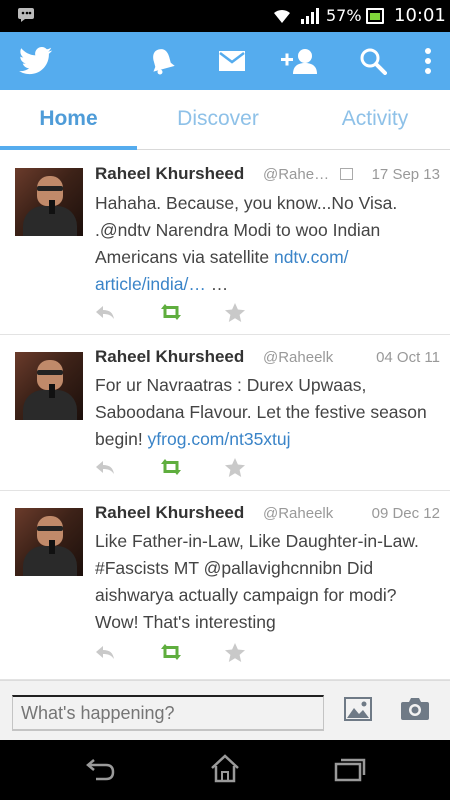  Describe the element at coordinates (344, 15) in the screenshot. I see `battery-percent: 57%` at that location.